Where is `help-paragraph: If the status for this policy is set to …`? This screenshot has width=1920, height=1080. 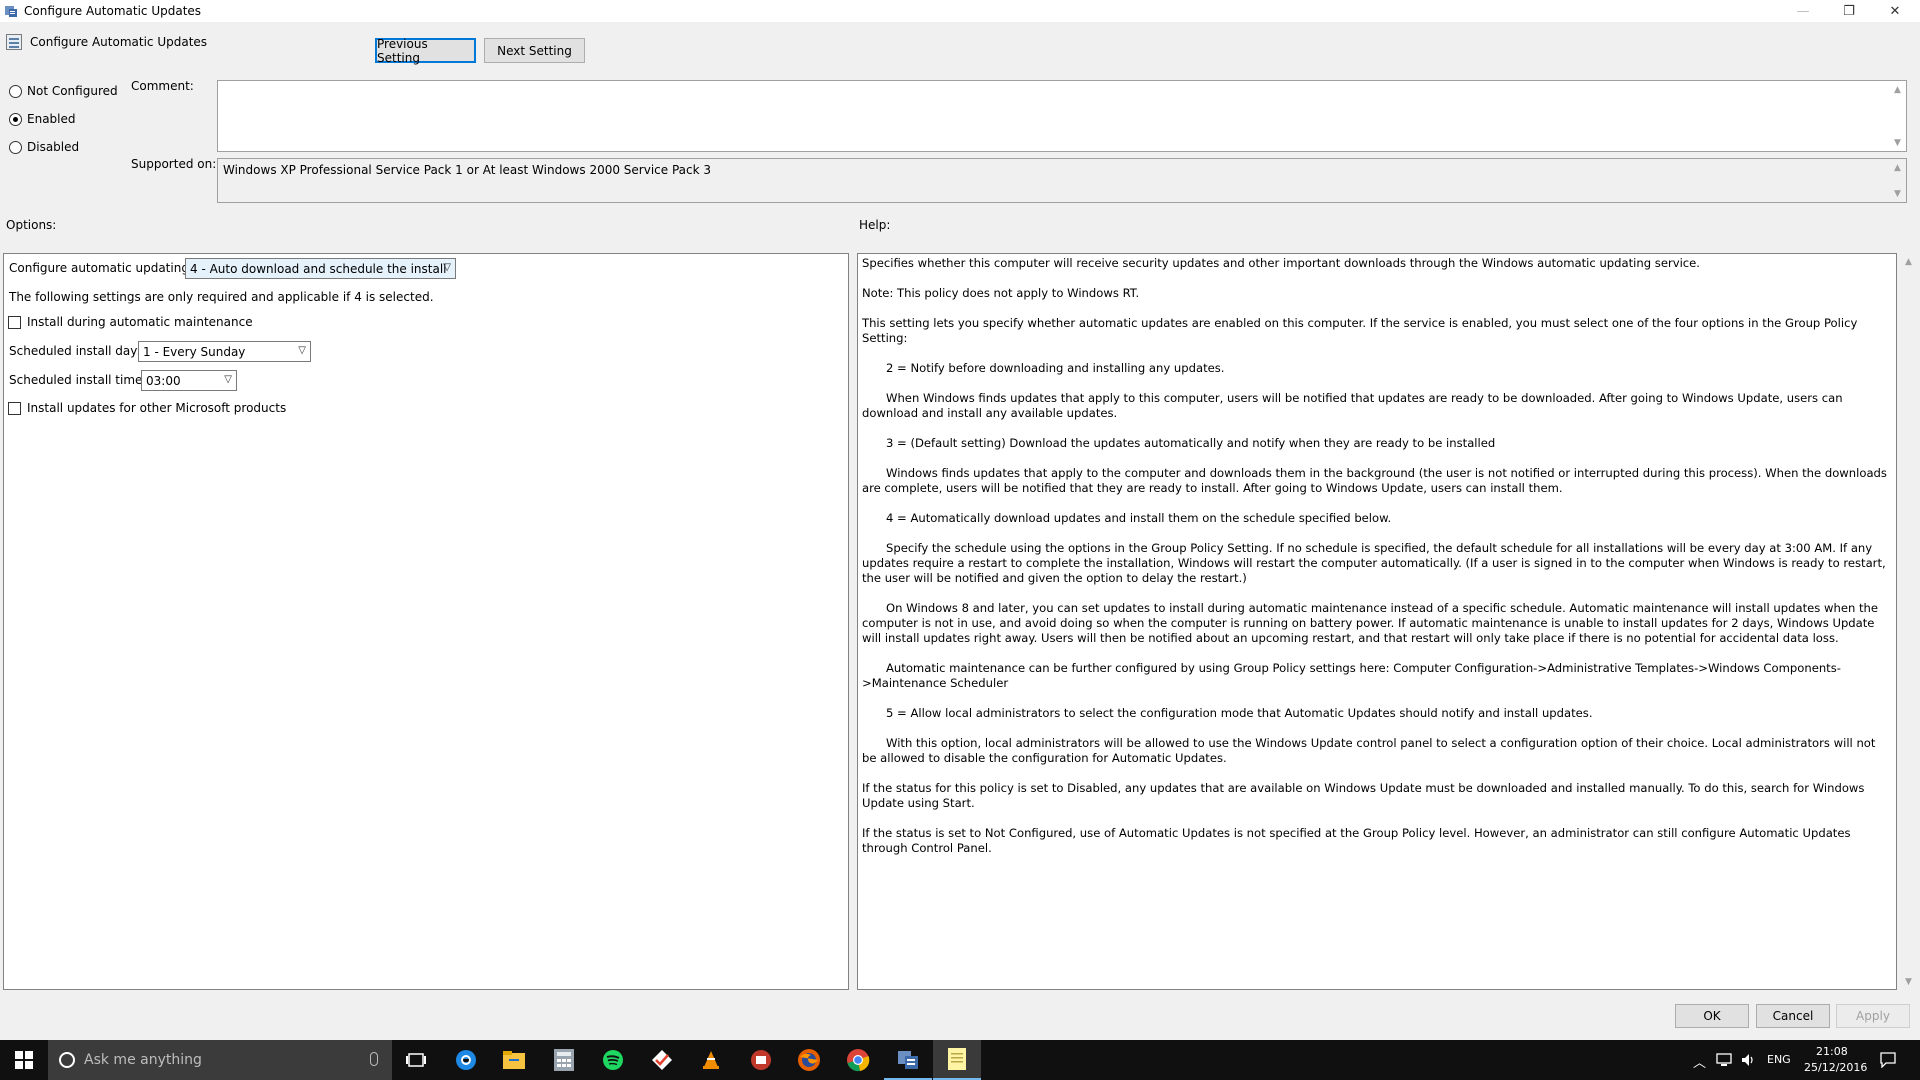 help-paragraph: If the status for this policy is set to … is located at coordinates (1363, 795).